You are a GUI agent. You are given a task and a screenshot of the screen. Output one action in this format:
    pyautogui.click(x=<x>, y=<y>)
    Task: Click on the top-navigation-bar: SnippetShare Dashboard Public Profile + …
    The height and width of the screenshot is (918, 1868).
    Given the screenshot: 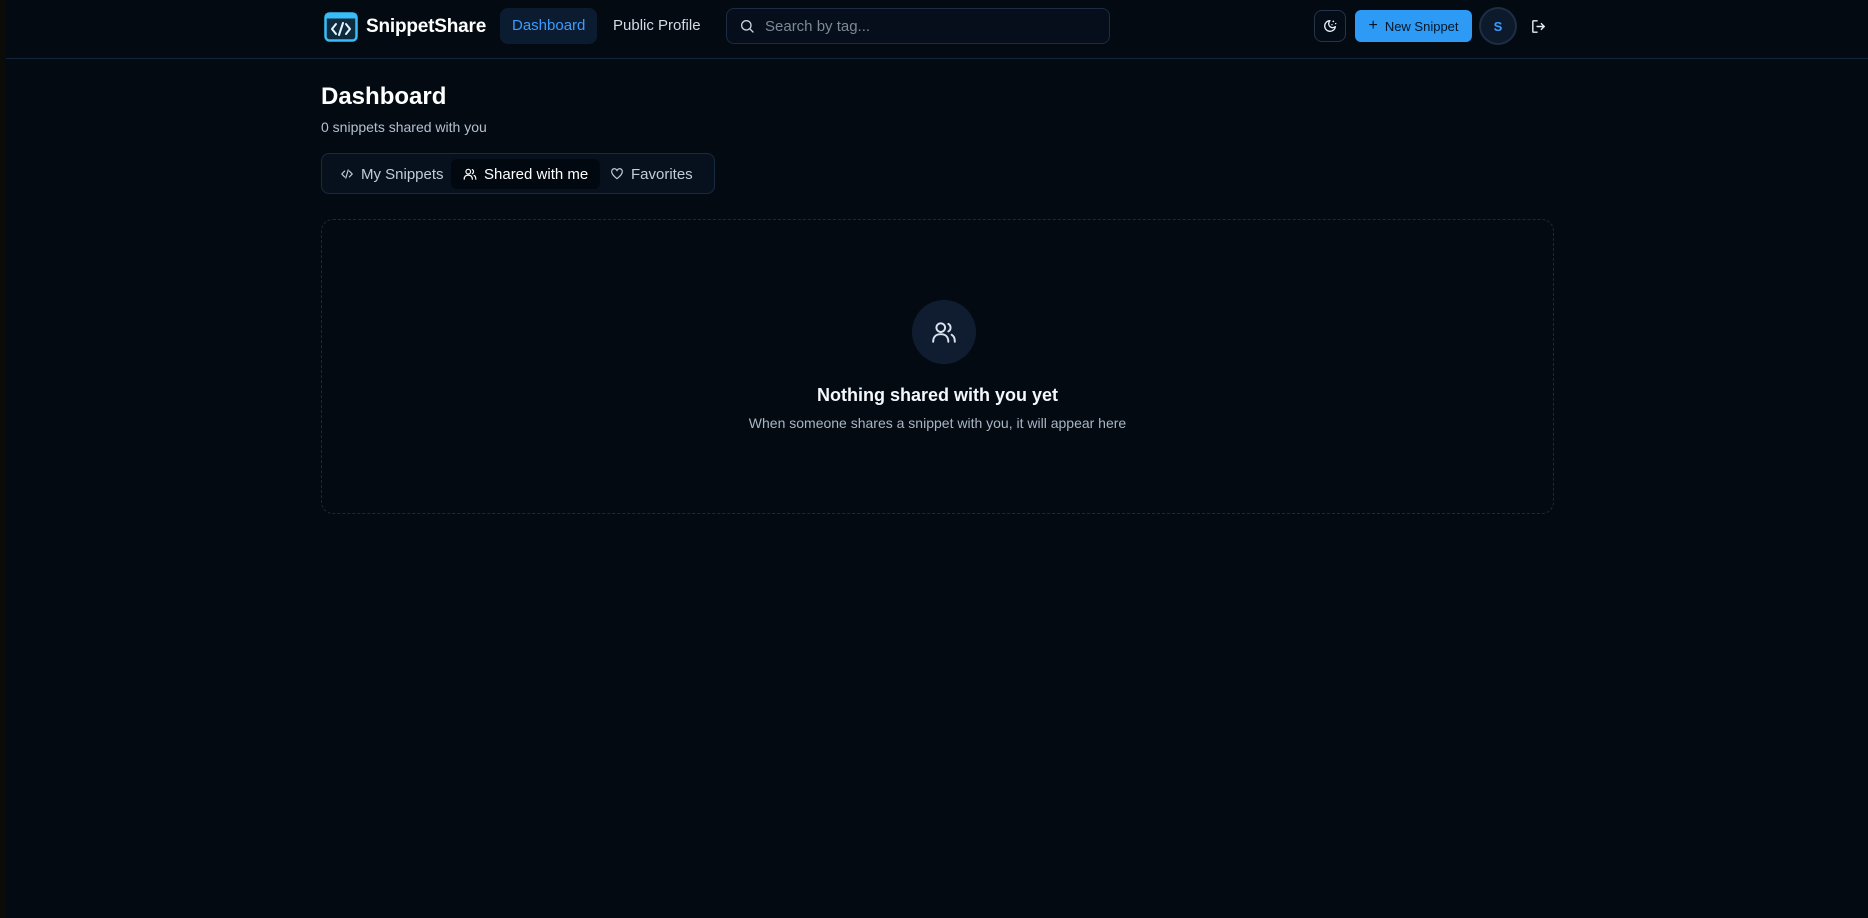 What is the action you would take?
    pyautogui.click(x=937, y=29)
    